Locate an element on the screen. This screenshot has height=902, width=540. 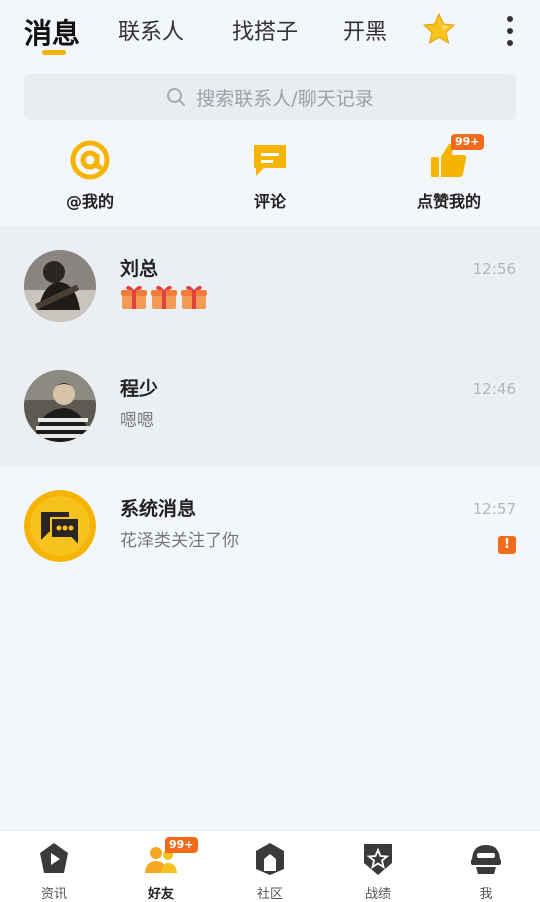
chat-item: 刘总 12:56 is located at coordinates (270, 286).